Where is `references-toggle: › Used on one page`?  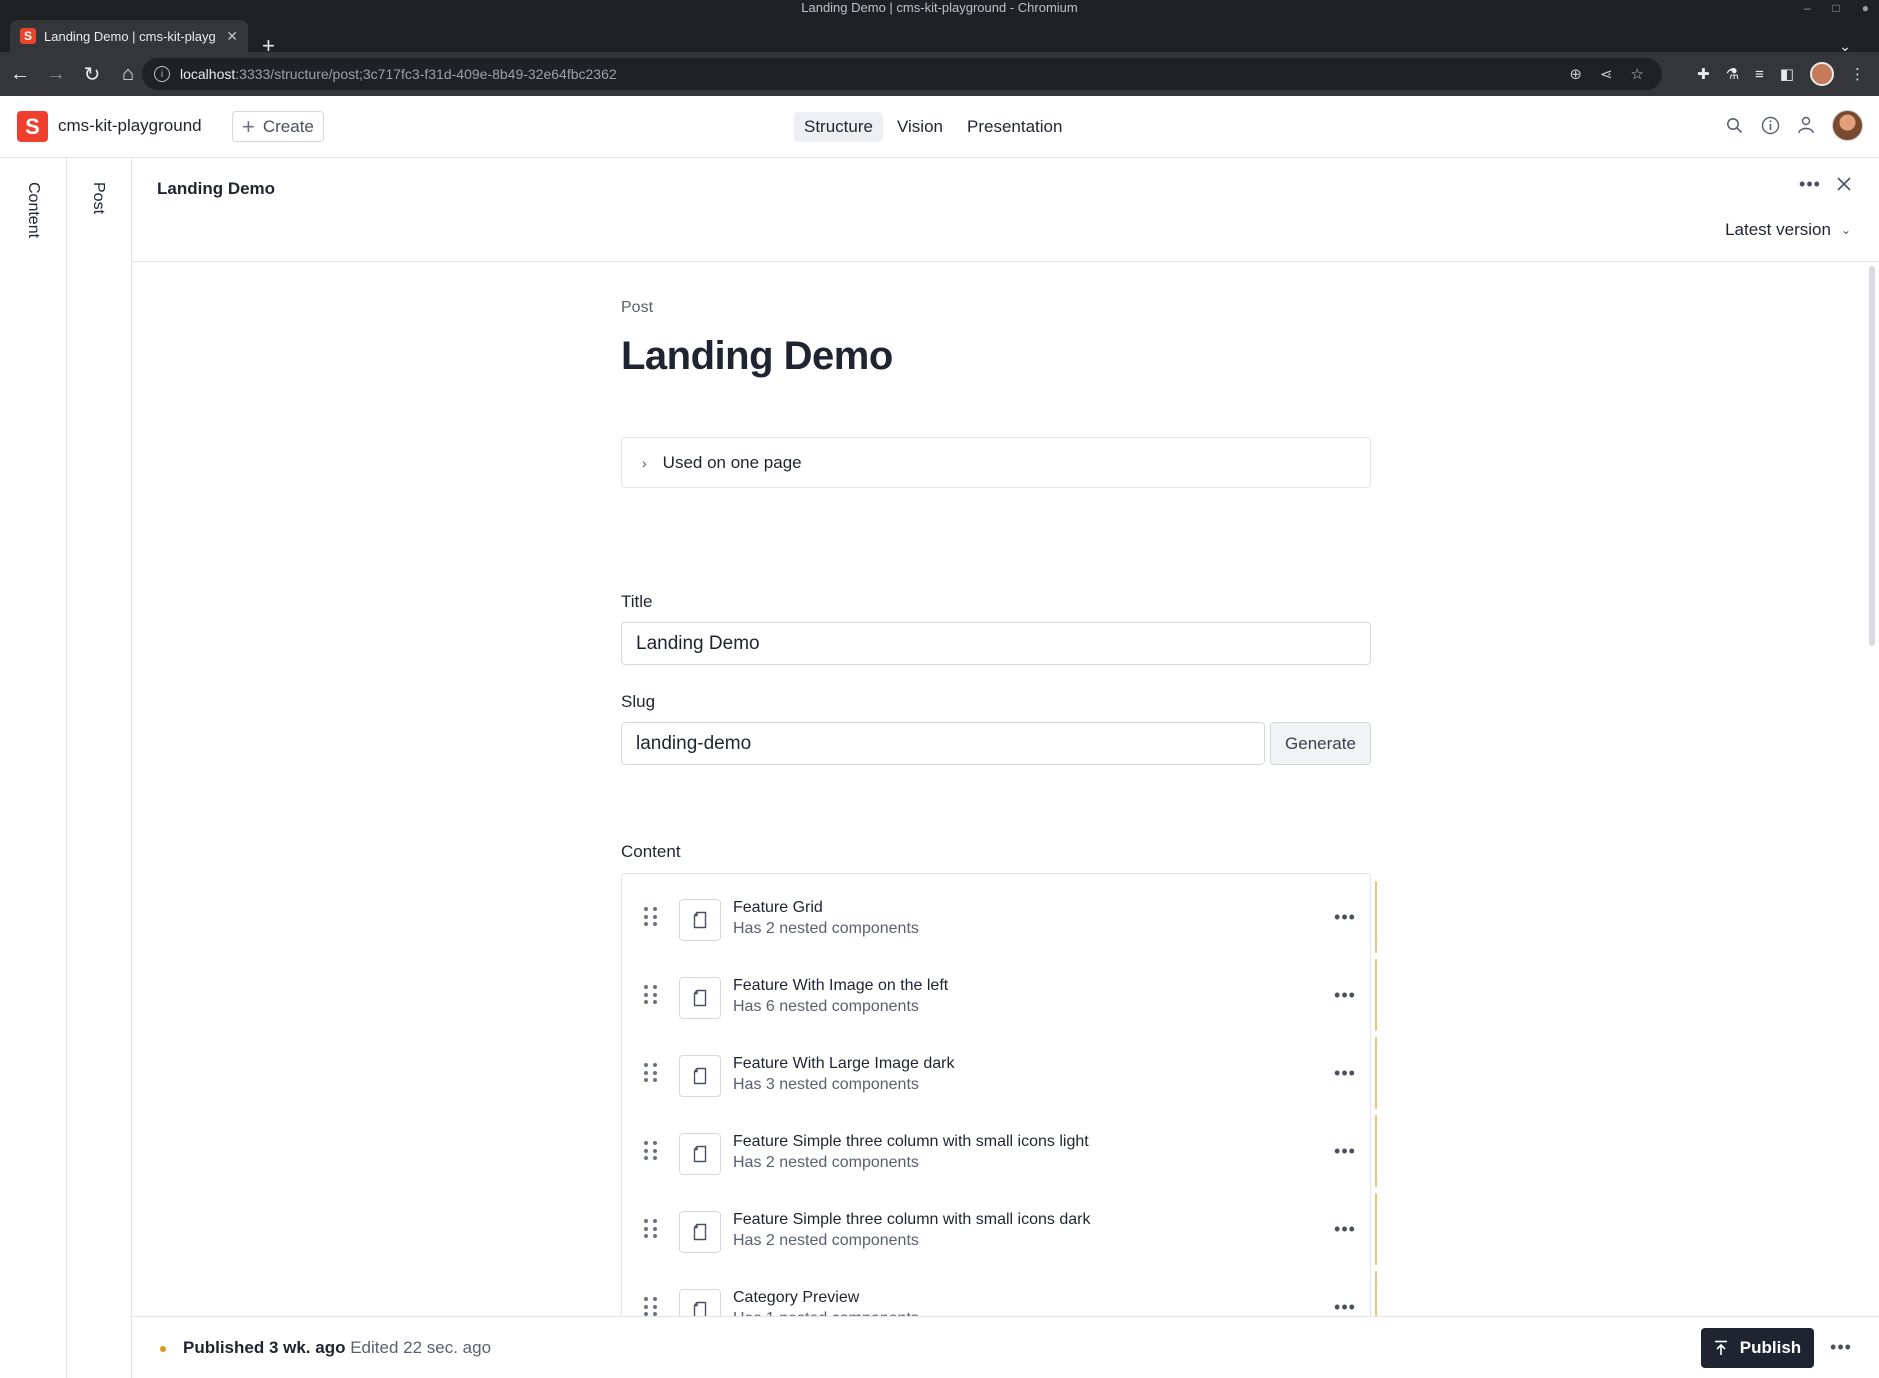 references-toggle: › Used on one page is located at coordinates (996, 462).